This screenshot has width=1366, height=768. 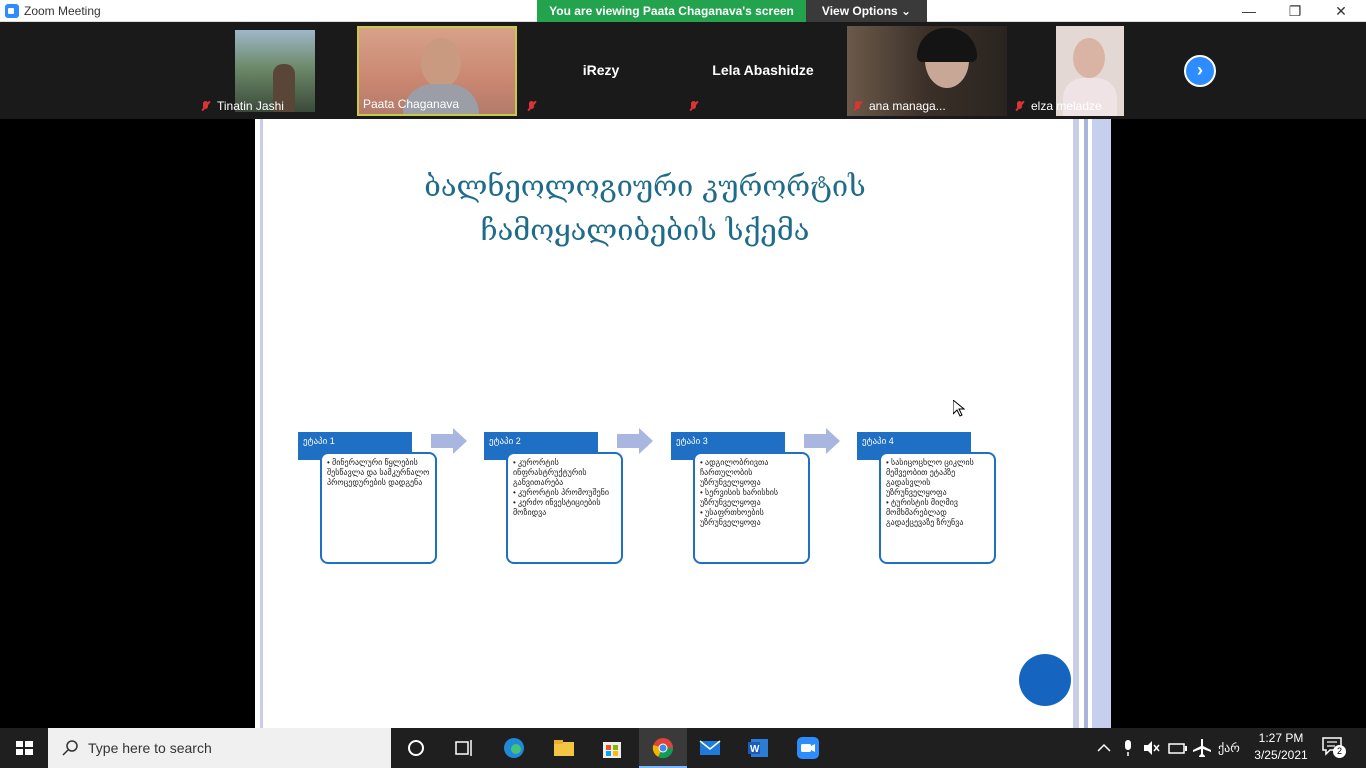 I want to click on notification-count: 2, so click(x=1339, y=751).